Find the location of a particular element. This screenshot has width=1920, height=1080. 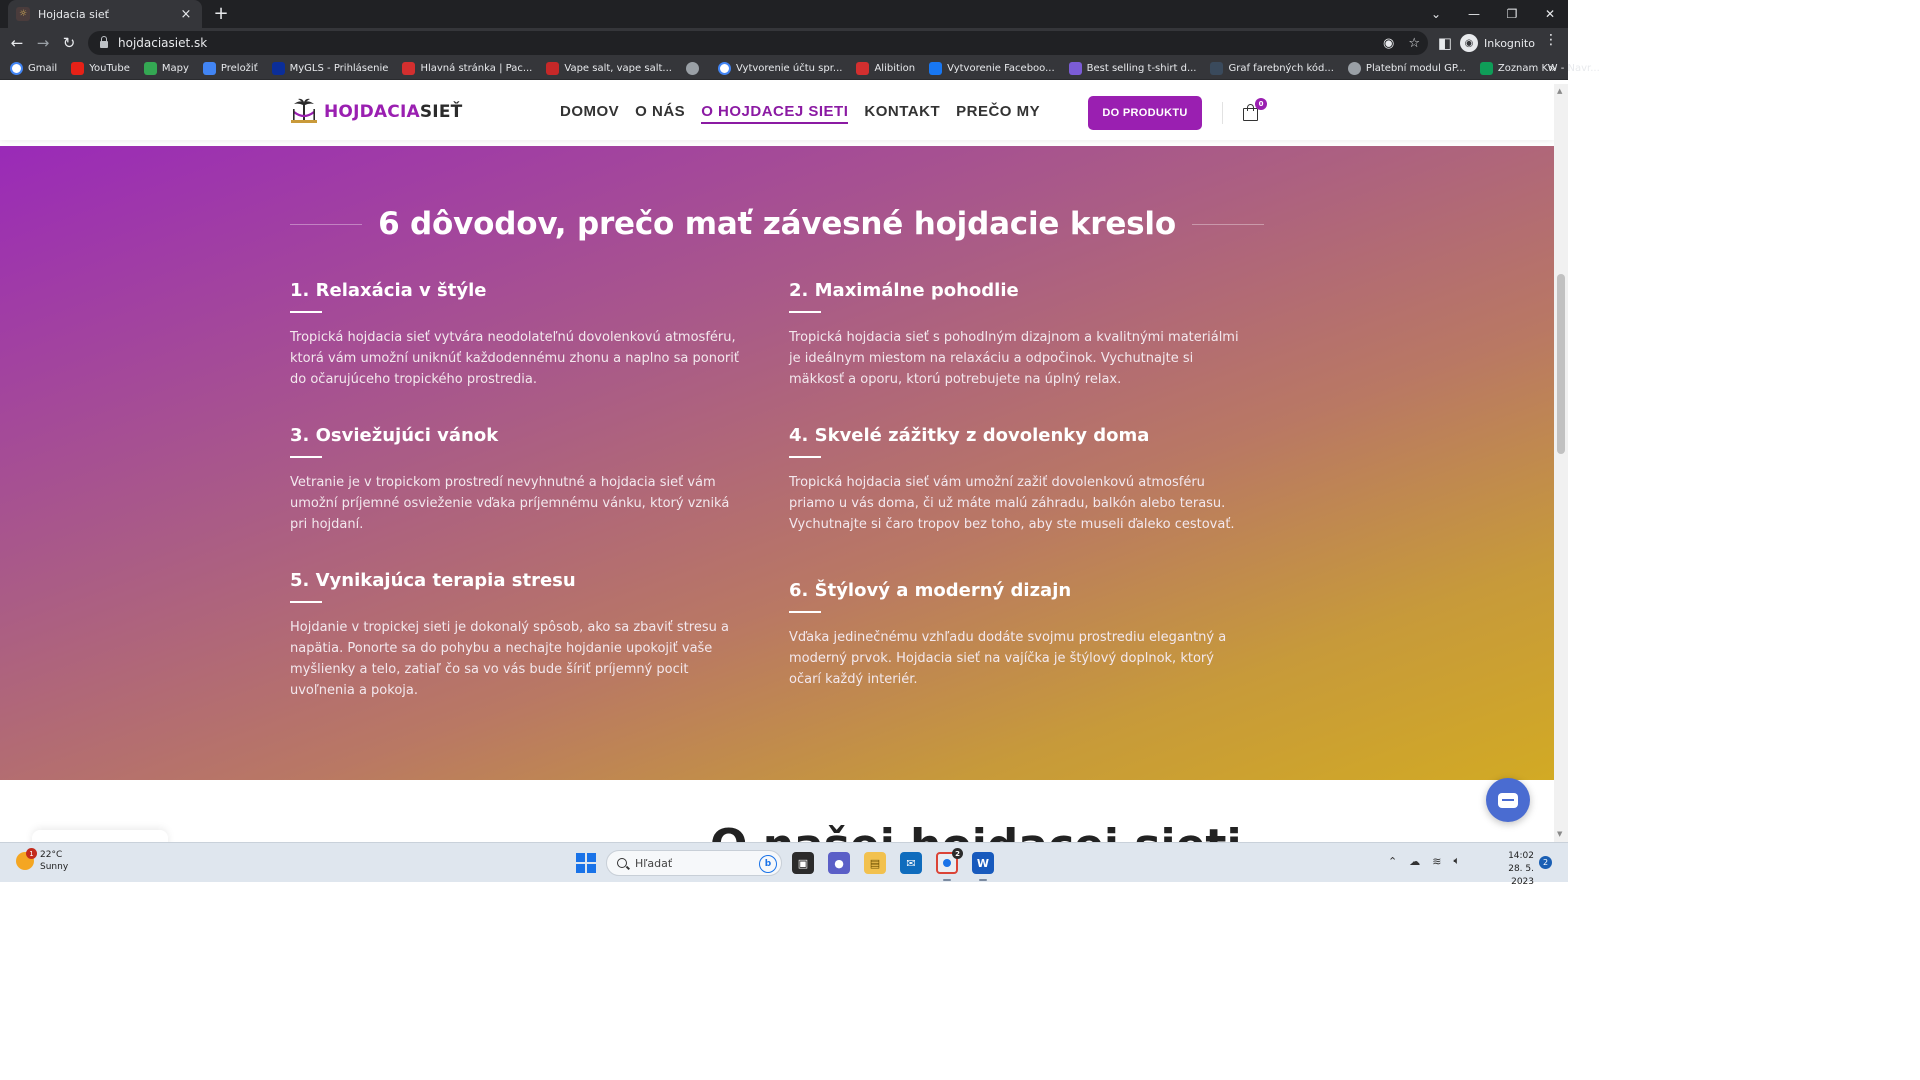

minimize-button: — is located at coordinates (1474, 14).